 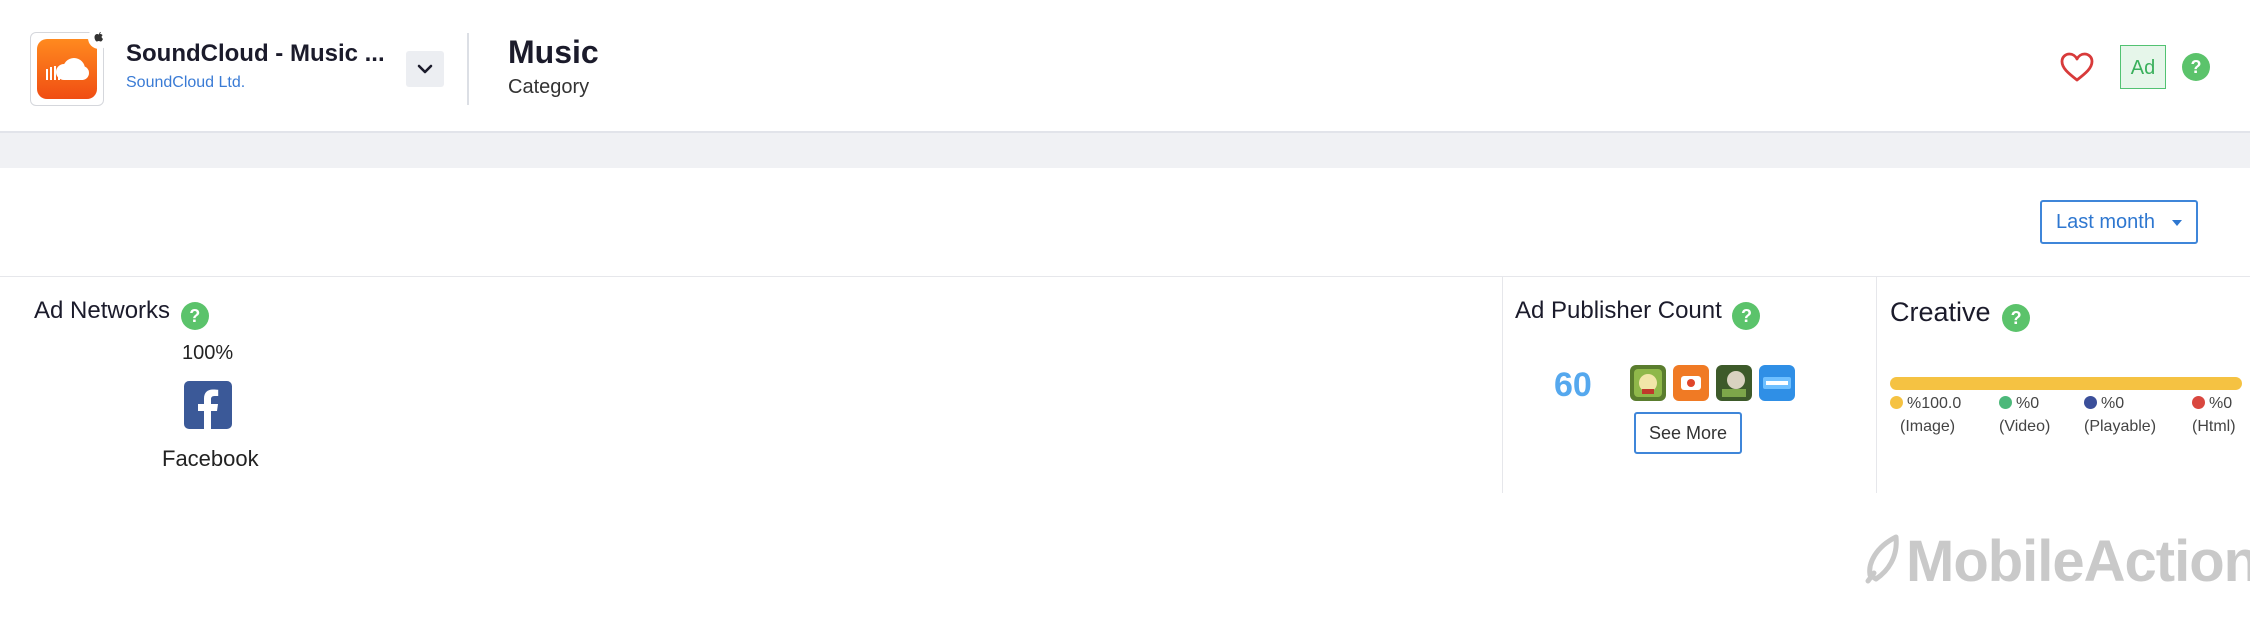 I want to click on creative-legend-playable: %0 (Playable), so click(x=2120, y=415).